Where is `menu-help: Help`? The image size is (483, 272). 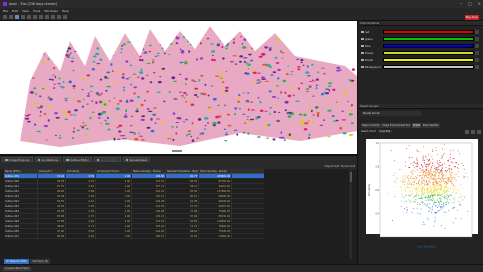 menu-help: Help is located at coordinates (65, 11).